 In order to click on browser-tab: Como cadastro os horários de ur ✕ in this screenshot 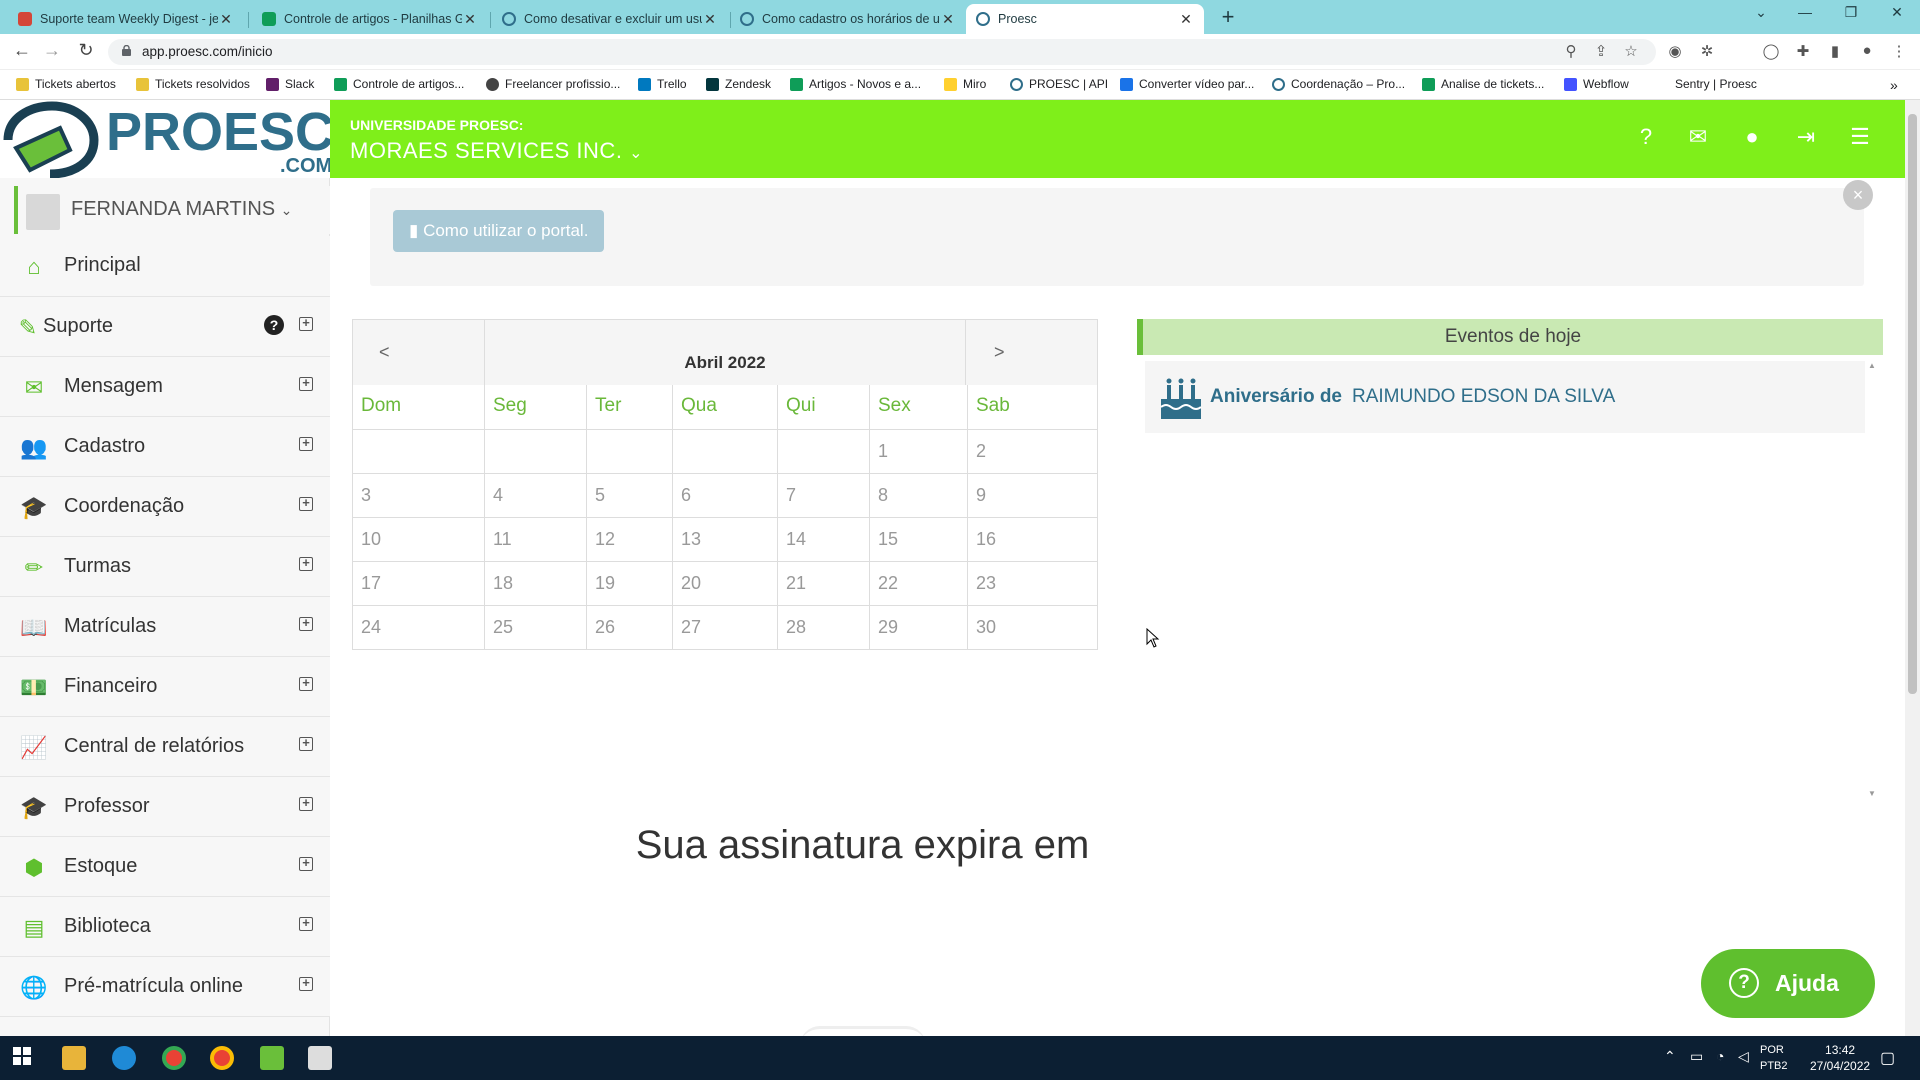, I will do `click(848, 19)`.